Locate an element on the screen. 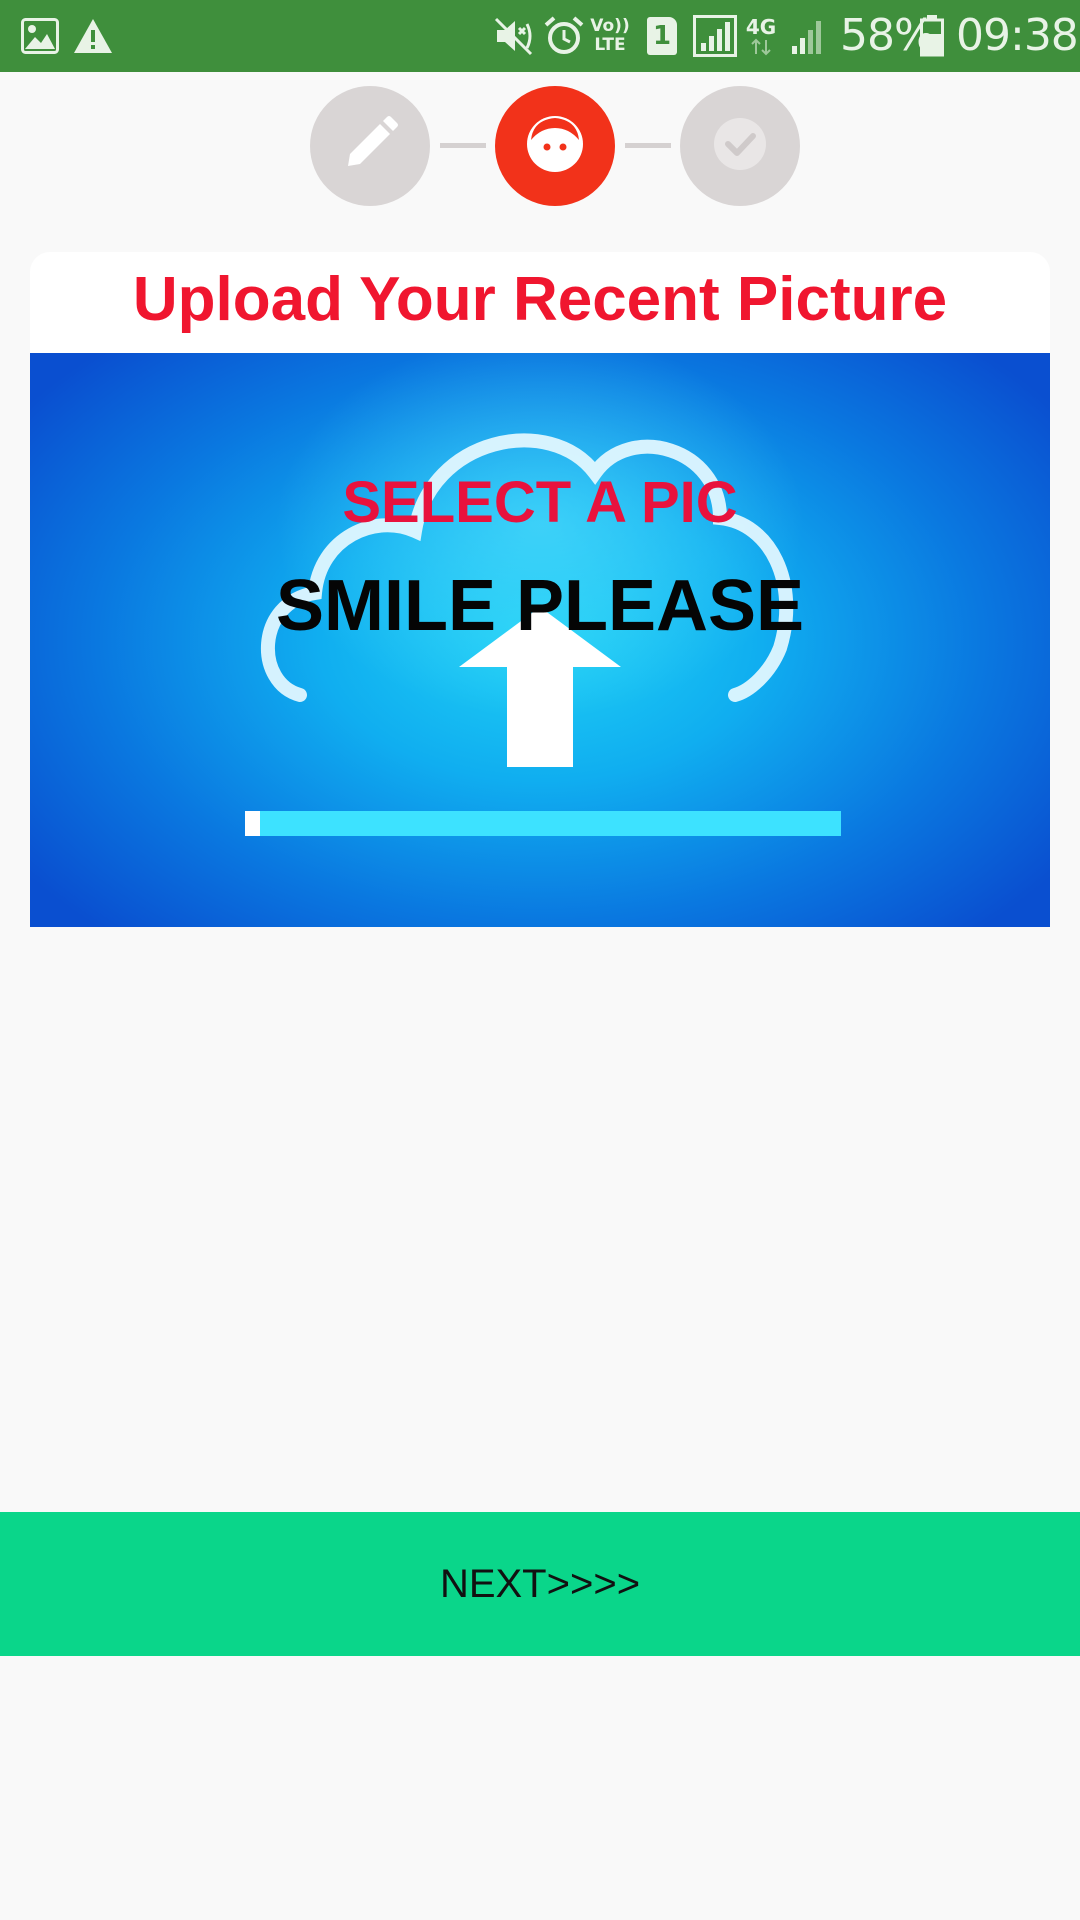 The height and width of the screenshot is (1920, 1080). step-confirm is located at coordinates (740, 146).